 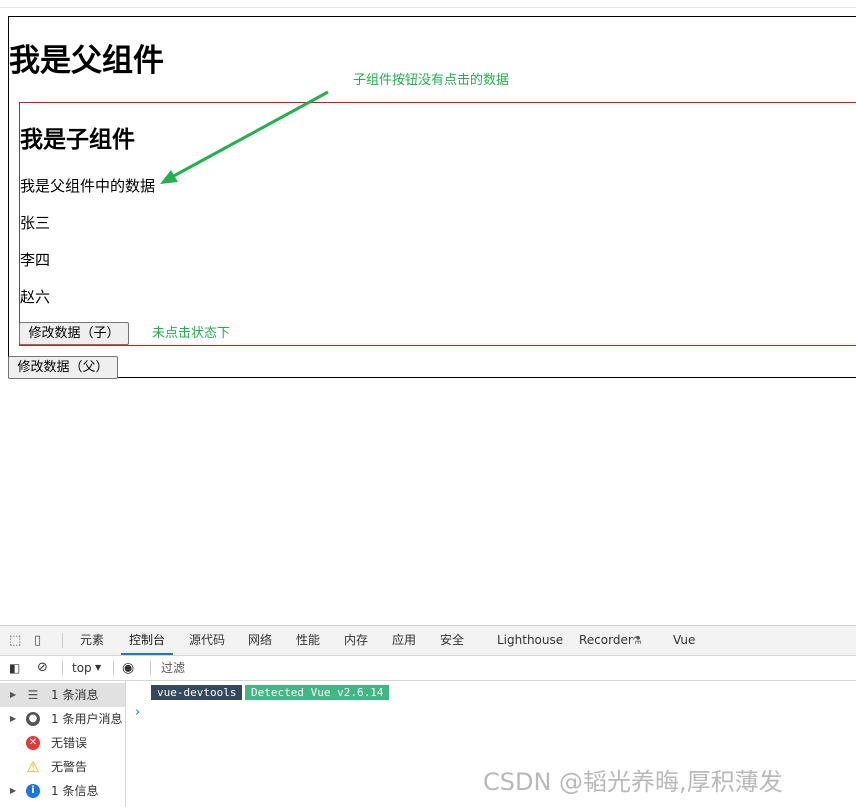 I want to click on tab-sources: 源代码, so click(x=207, y=640).